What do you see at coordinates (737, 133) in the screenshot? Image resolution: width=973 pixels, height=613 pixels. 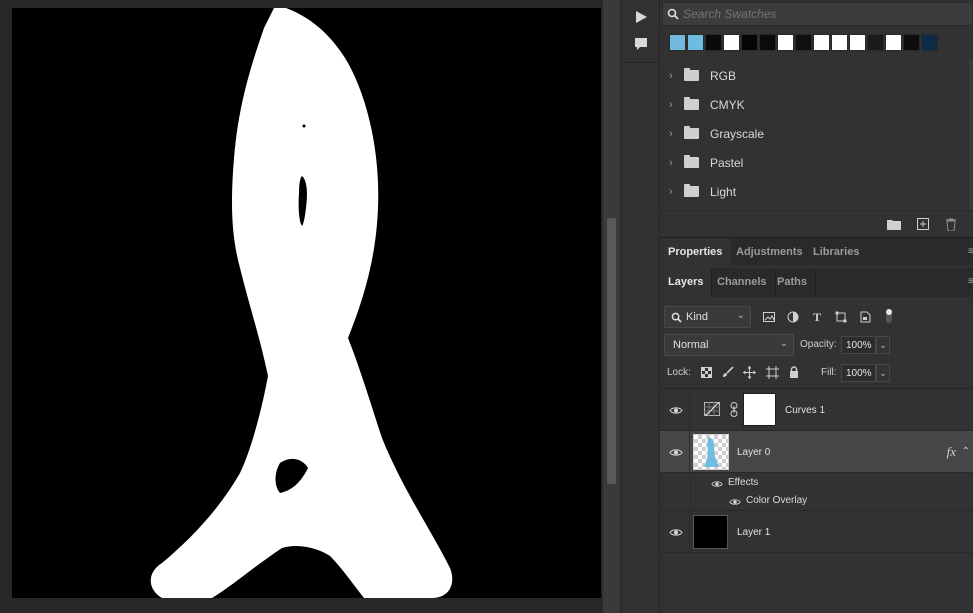 I see `swatch-group-label: Grayscale` at bounding box center [737, 133].